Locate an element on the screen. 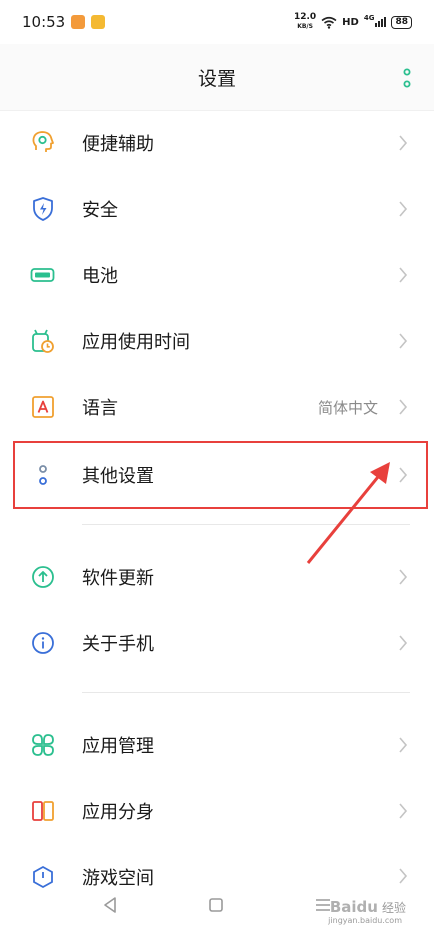 The width and height of the screenshot is (434, 930). status-right: 12.0 KB/S HD 4G 88 is located at coordinates (353, 22).